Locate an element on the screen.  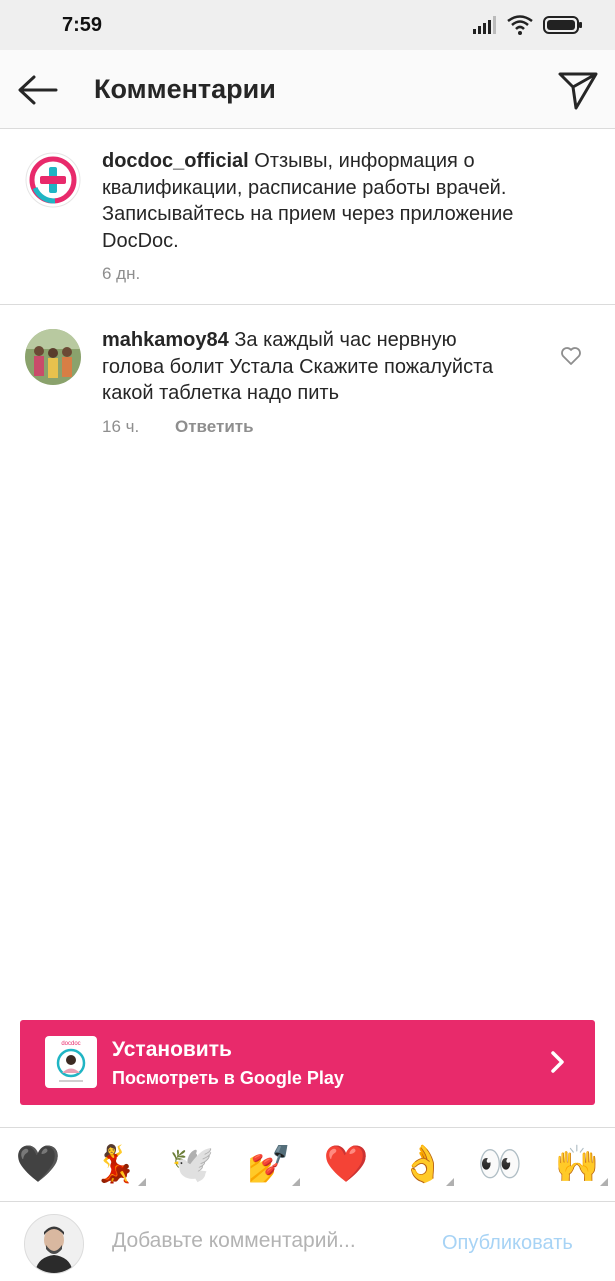
comment-username: mahkamoy84 is located at coordinates (165, 340).